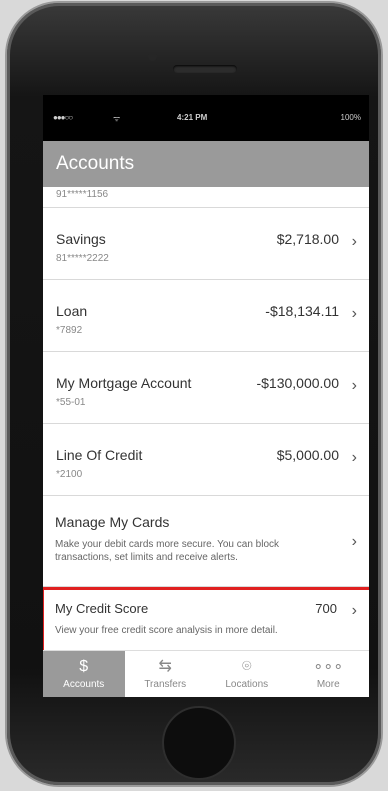 This screenshot has width=388, height=791. I want to click on tab-accounts: $ Accounts, so click(84, 674).